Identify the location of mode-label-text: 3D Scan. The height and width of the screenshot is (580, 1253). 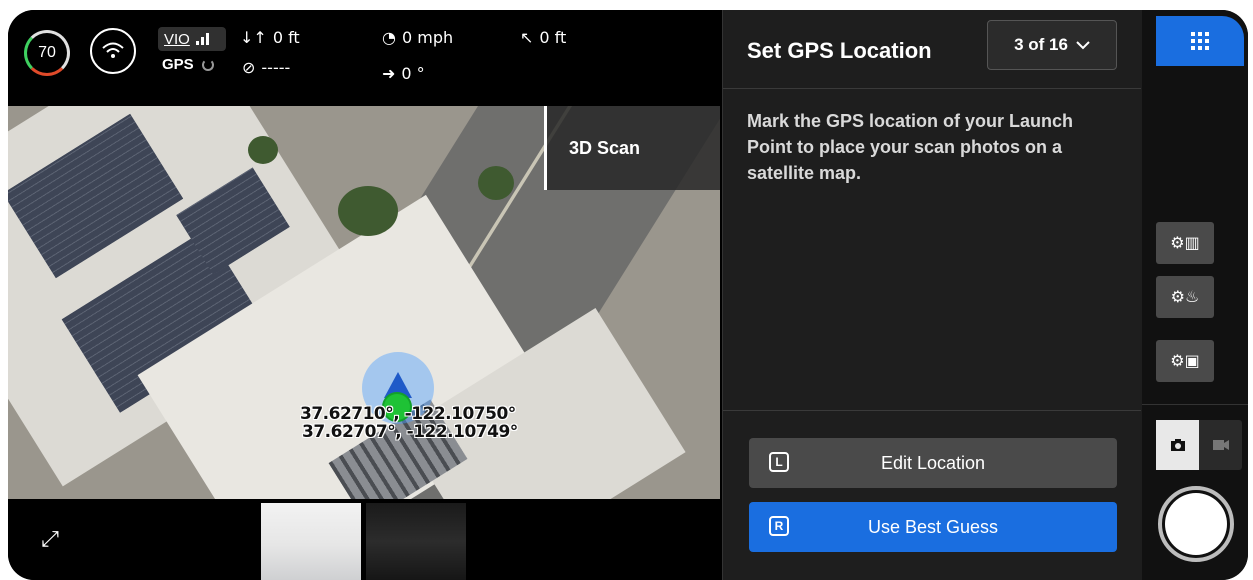
(605, 147).